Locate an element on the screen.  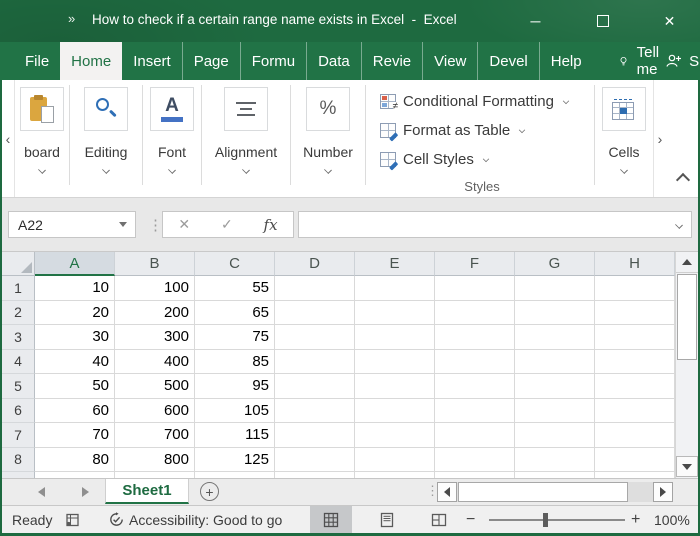
cell-d6 is located at coordinates (315, 410).